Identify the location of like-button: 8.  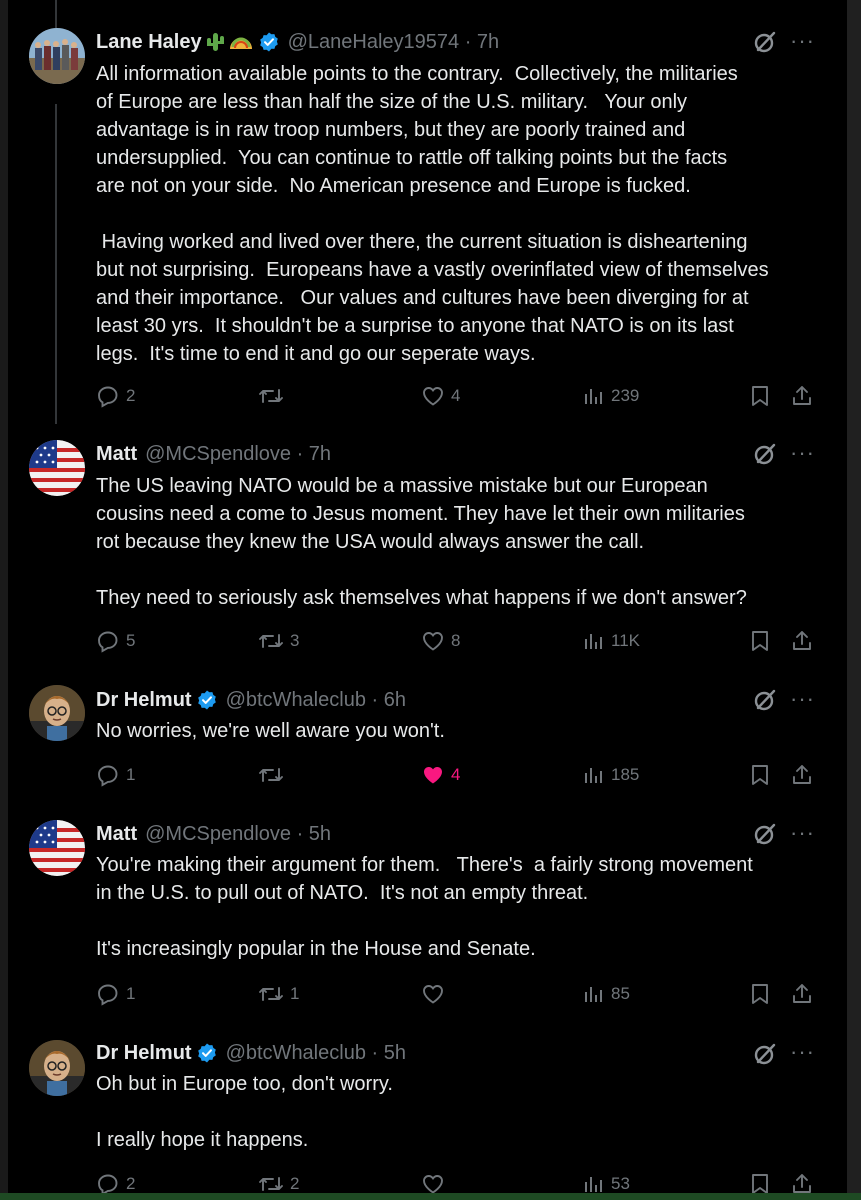
(440, 641).